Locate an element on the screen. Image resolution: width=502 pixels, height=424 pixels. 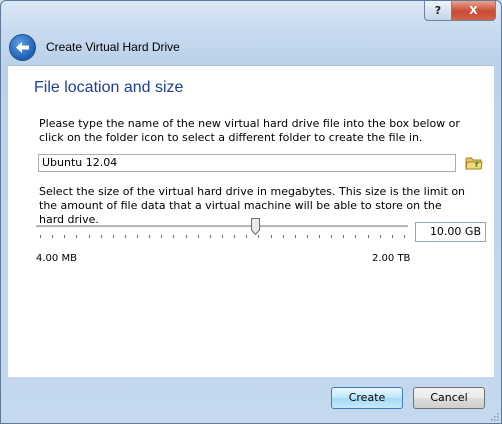
create-button: Create is located at coordinates (367, 398).